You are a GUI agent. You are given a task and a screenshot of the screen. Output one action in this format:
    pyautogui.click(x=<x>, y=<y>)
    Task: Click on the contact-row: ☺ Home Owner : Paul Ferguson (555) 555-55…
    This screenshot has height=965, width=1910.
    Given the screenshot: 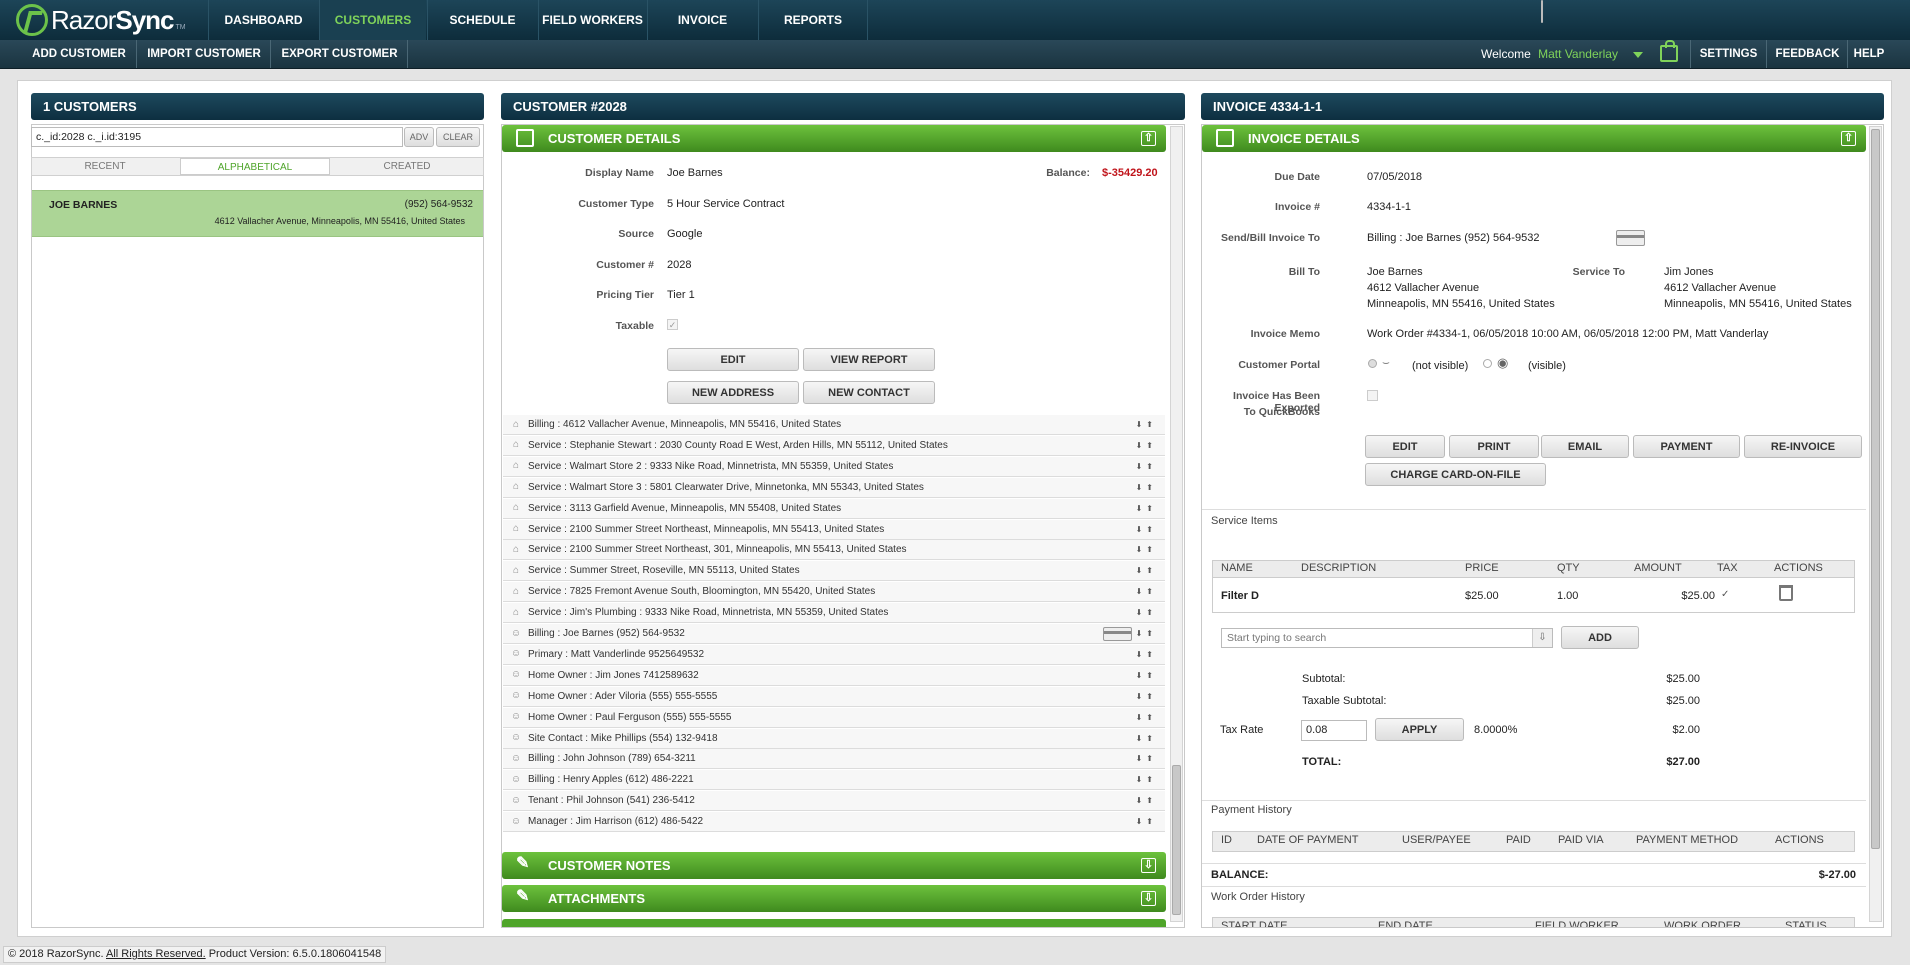 What is the action you would take?
    pyautogui.click(x=834, y=717)
    